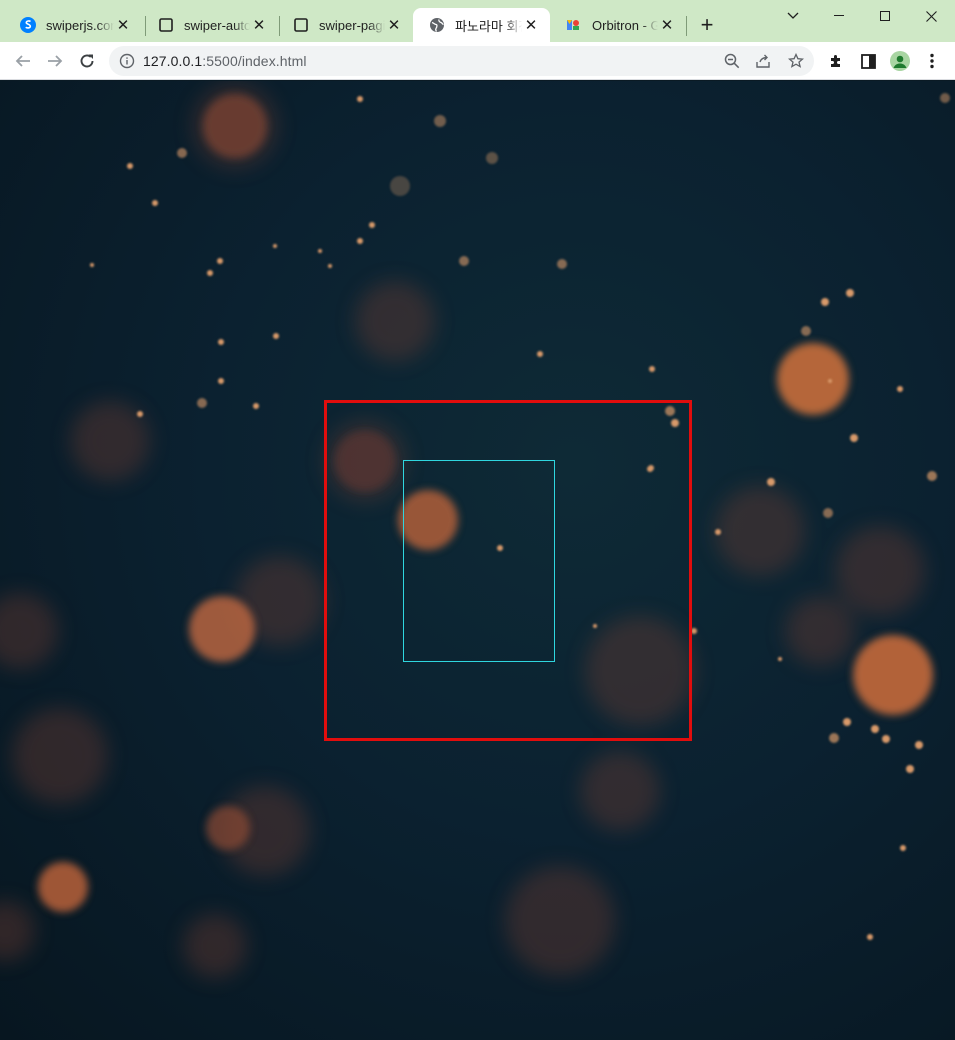 This screenshot has width=955, height=1040. I want to click on globe-icon, so click(437, 25).